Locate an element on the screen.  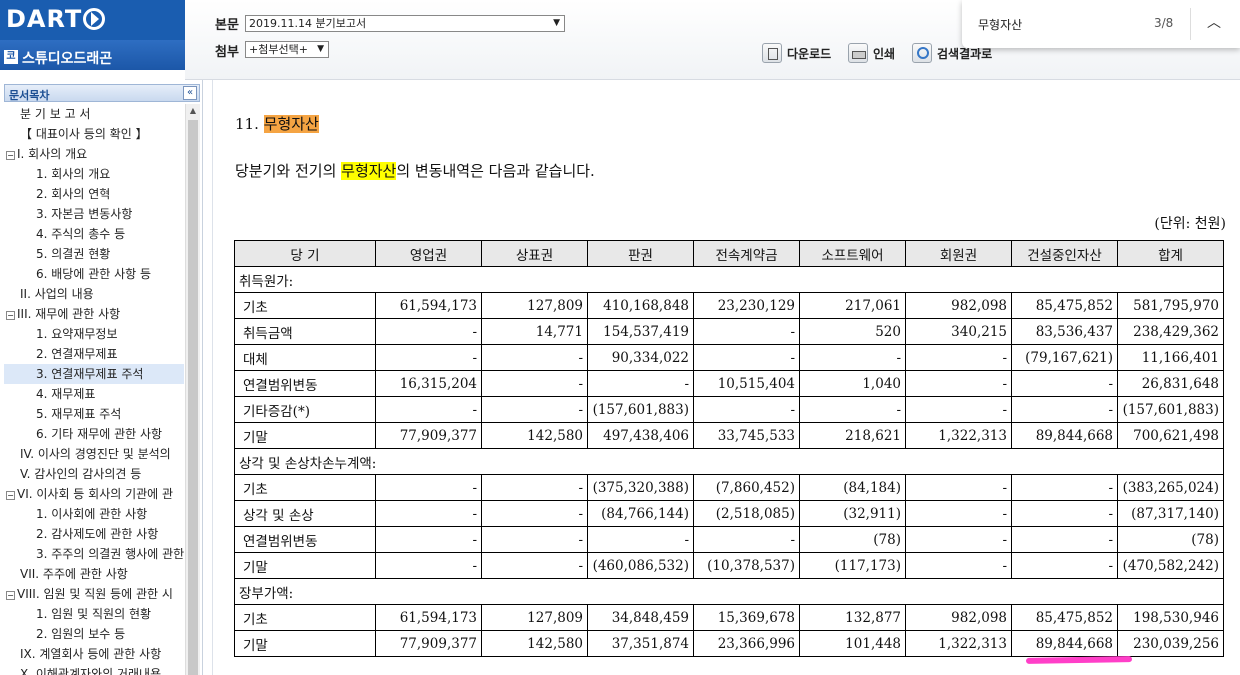
toc-item: 4. 주식의 총수 등 is located at coordinates (94, 234).